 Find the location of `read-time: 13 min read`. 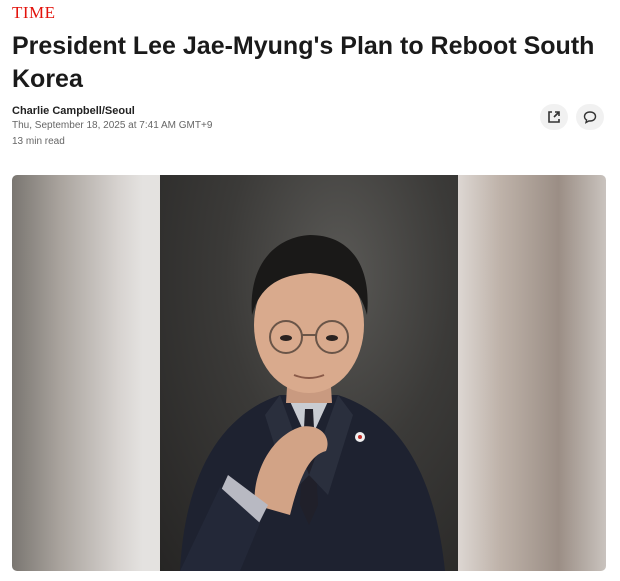

read-time: 13 min read is located at coordinates (38, 141).